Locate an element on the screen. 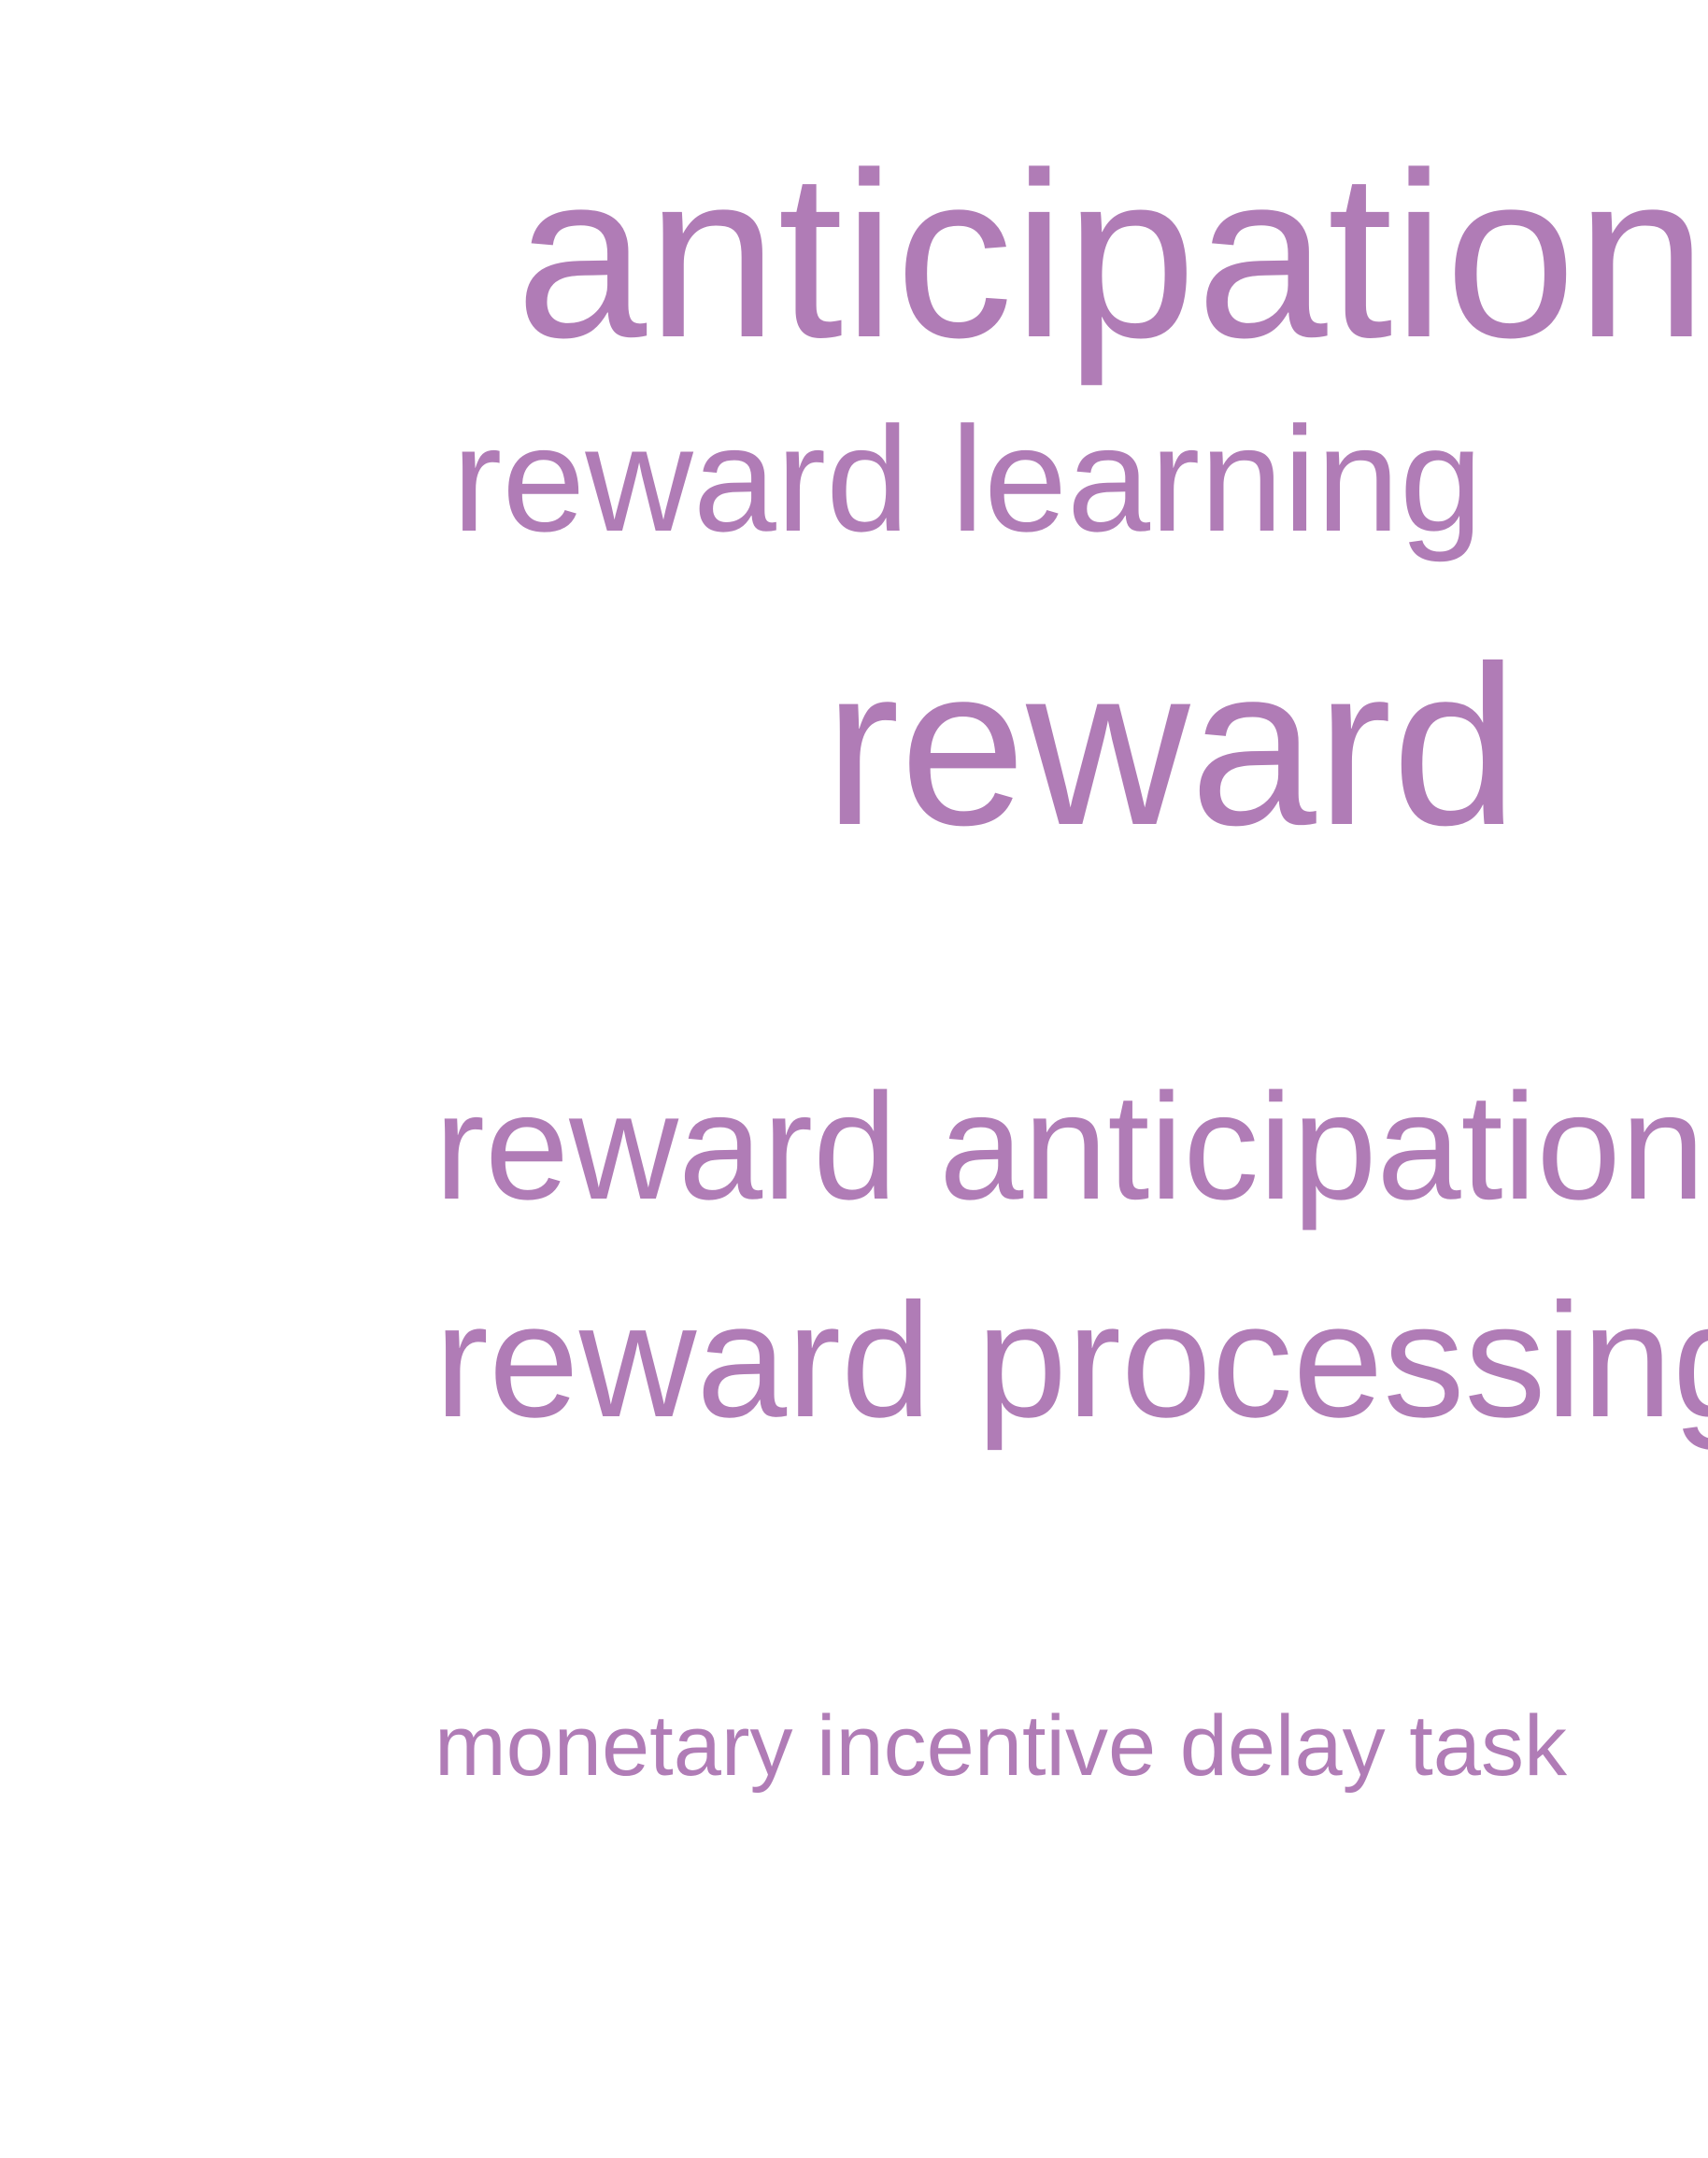 This screenshot has height=2158, width=1708. term-reward-learning: reward learning is located at coordinates (967, 478).